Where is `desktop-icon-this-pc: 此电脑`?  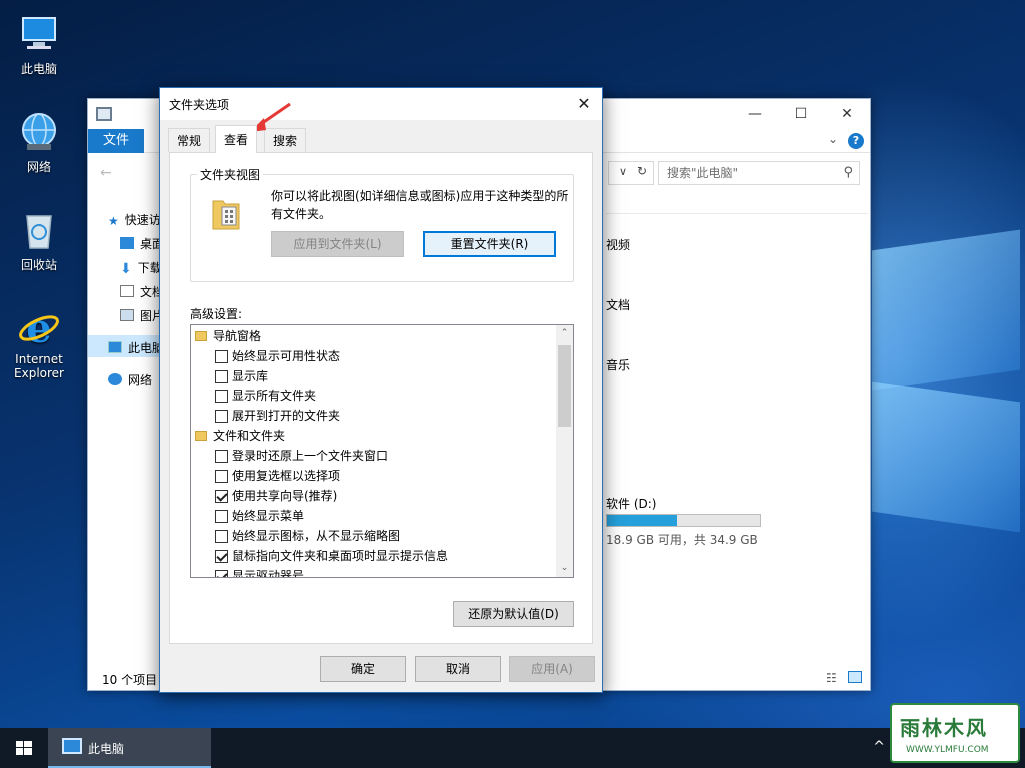 desktop-icon-this-pc: 此电脑 is located at coordinates (39, 44).